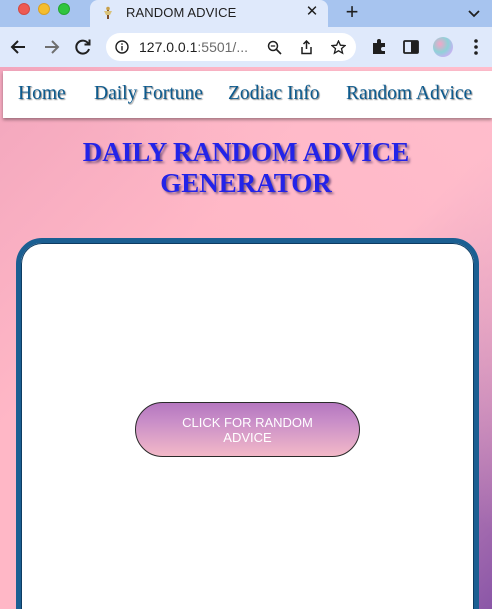  Describe the element at coordinates (24, 9) in the screenshot. I see `window-close-button` at that location.